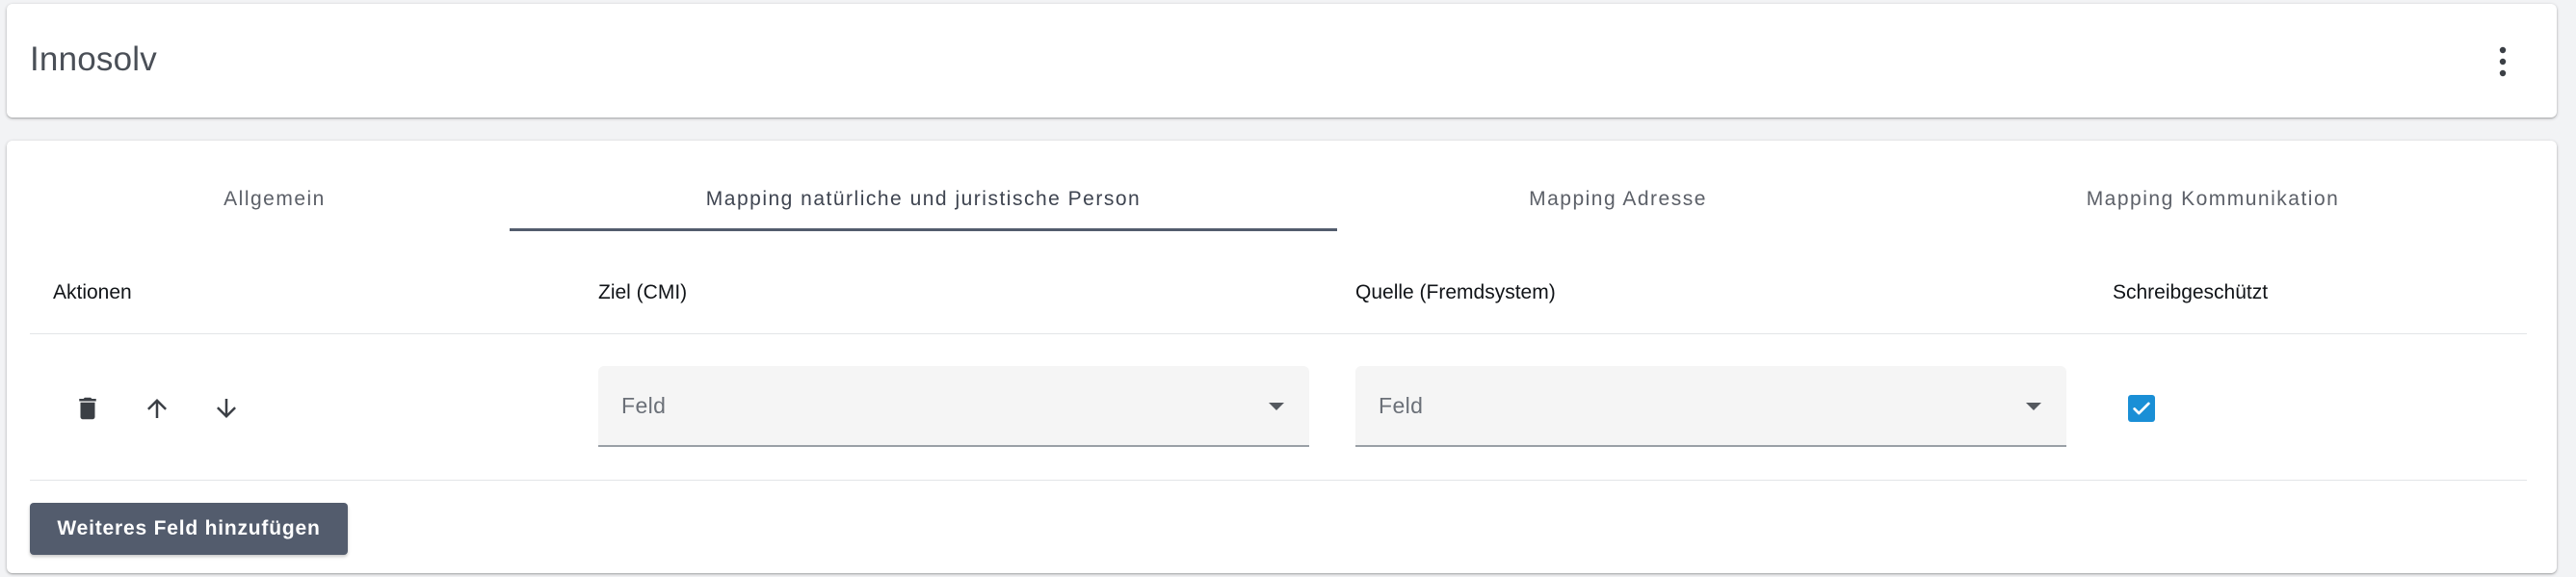  Describe the element at coordinates (643, 292) in the screenshot. I see `column-header-ziel: Ziel (CMI)` at that location.